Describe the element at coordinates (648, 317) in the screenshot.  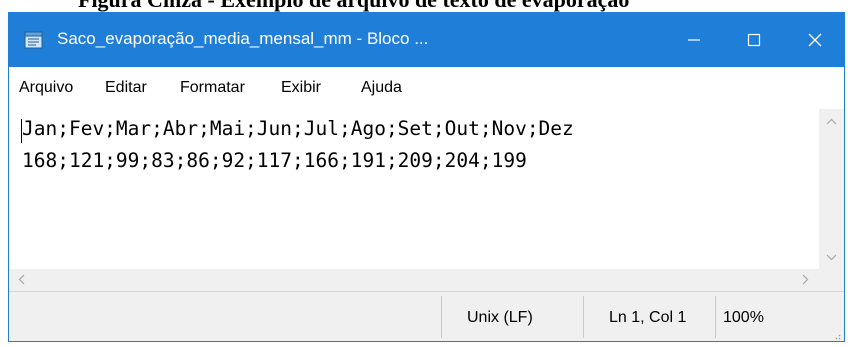
I see `cursor-position-status: Ln 1, Col 1` at that location.